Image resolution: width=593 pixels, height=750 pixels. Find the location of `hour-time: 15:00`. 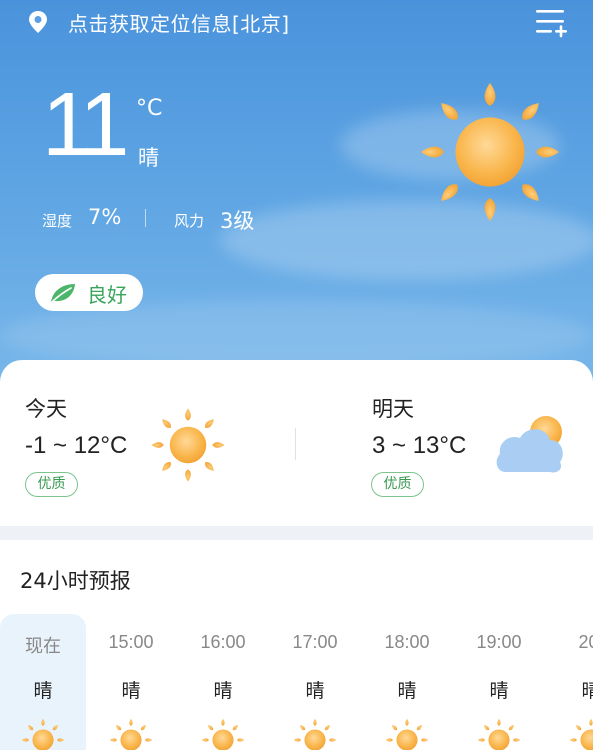

hour-time: 15:00 is located at coordinates (131, 642).